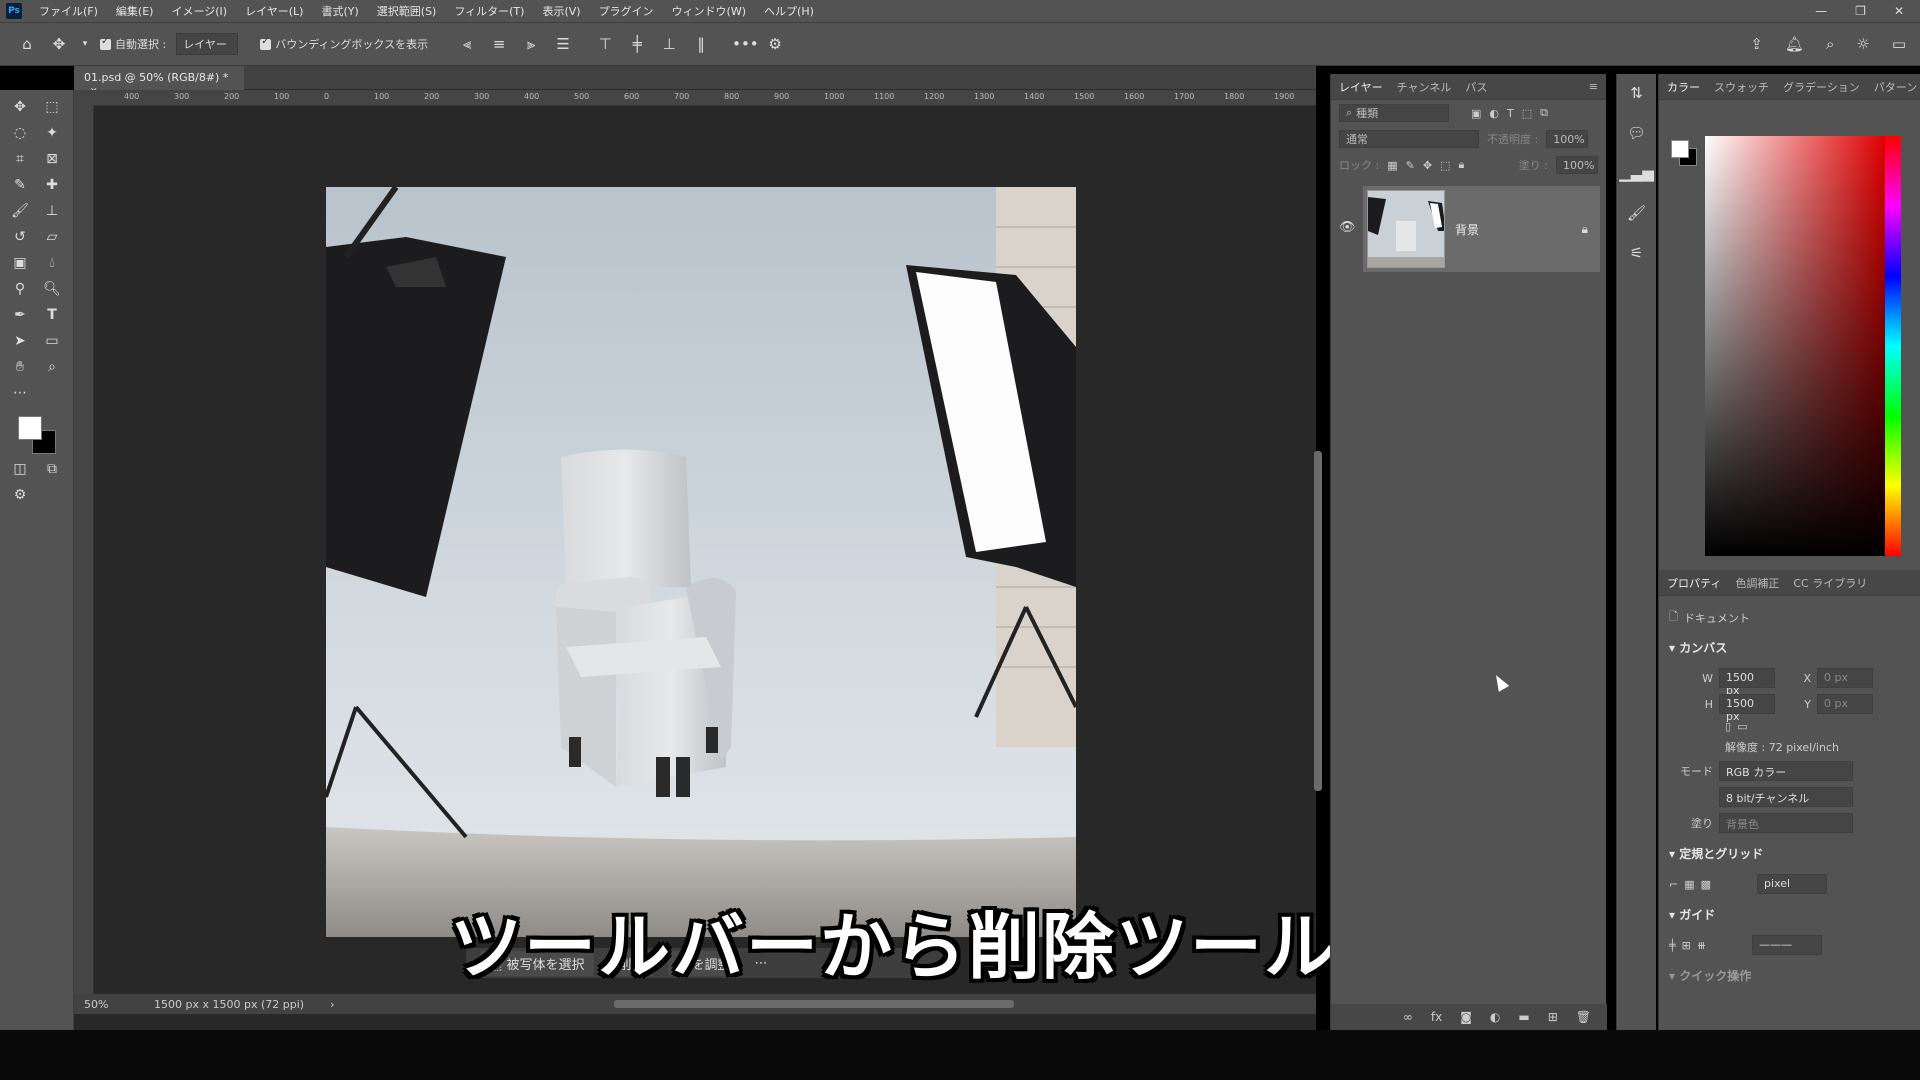  What do you see at coordinates (669, 44) in the screenshot?
I see `align-bottom-icon: ⊥` at bounding box center [669, 44].